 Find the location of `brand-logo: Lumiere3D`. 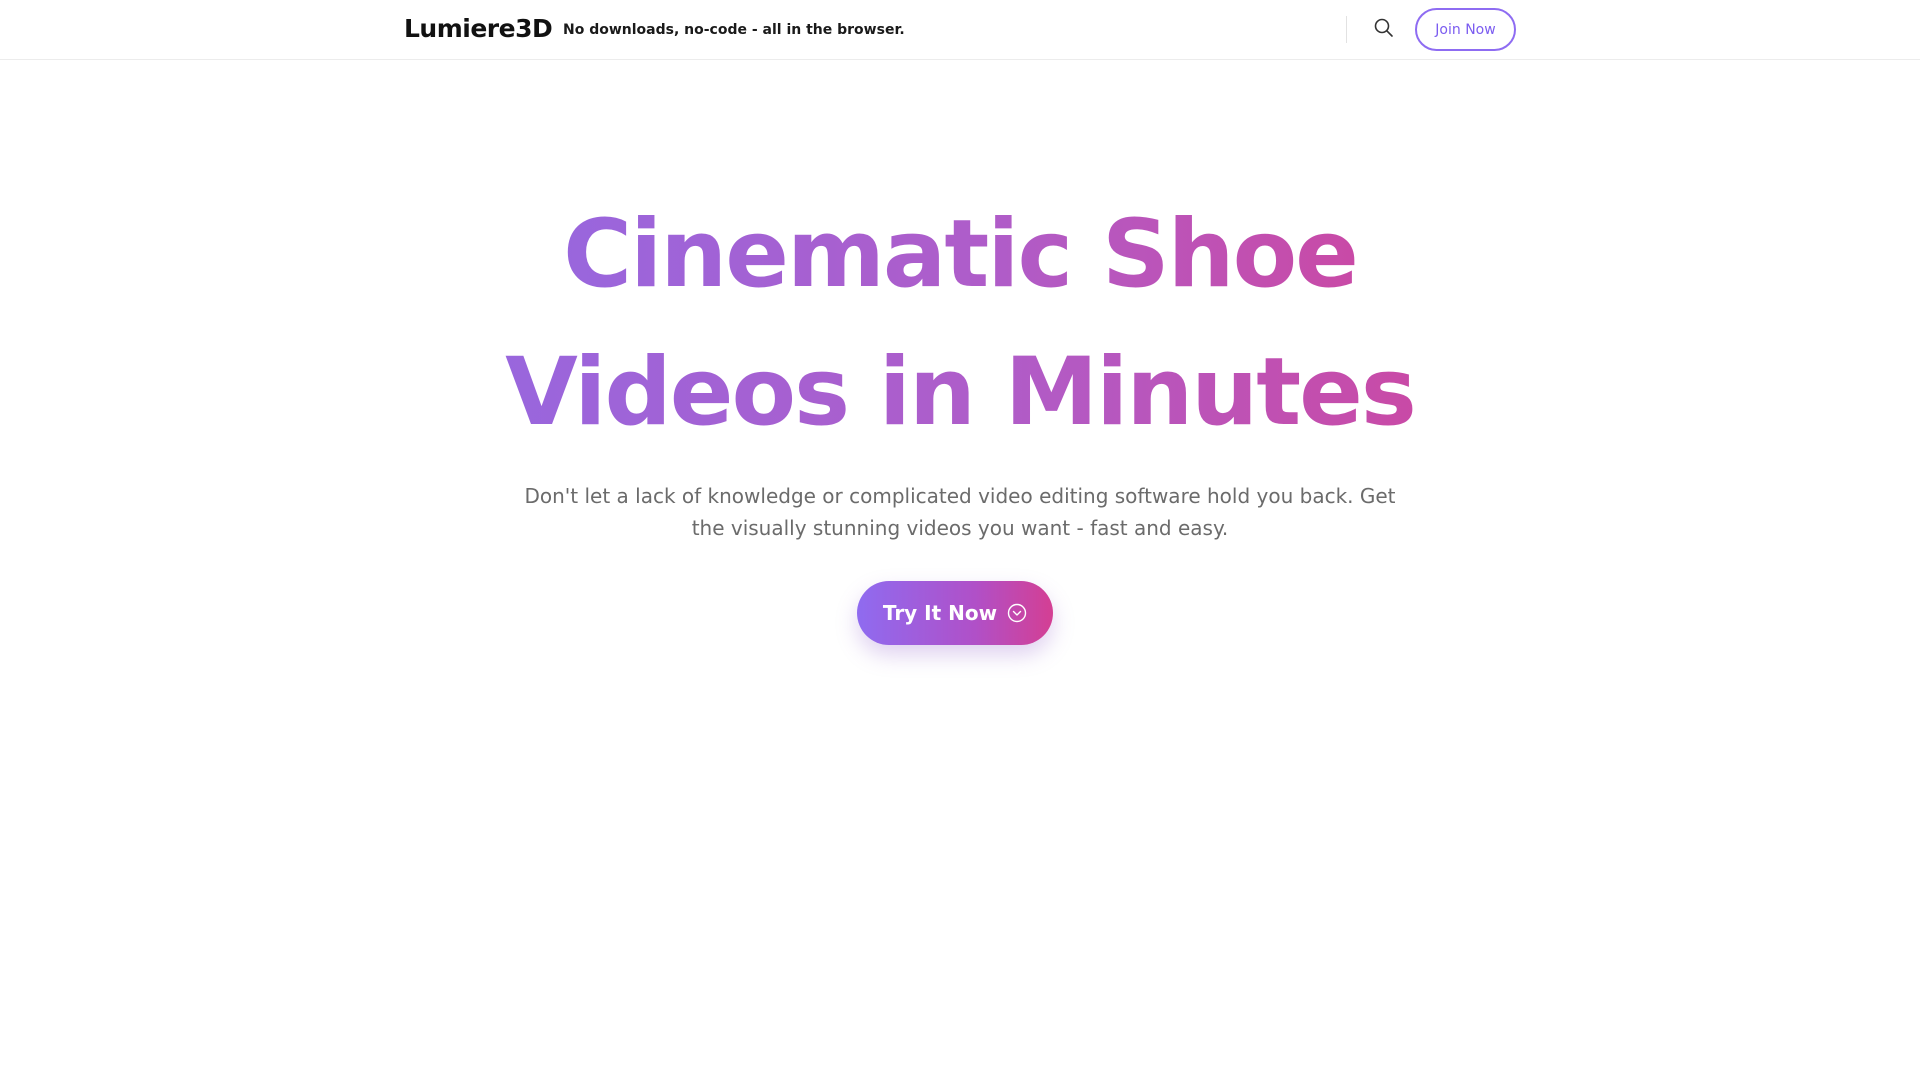

brand-logo: Lumiere3D is located at coordinates (478, 29).